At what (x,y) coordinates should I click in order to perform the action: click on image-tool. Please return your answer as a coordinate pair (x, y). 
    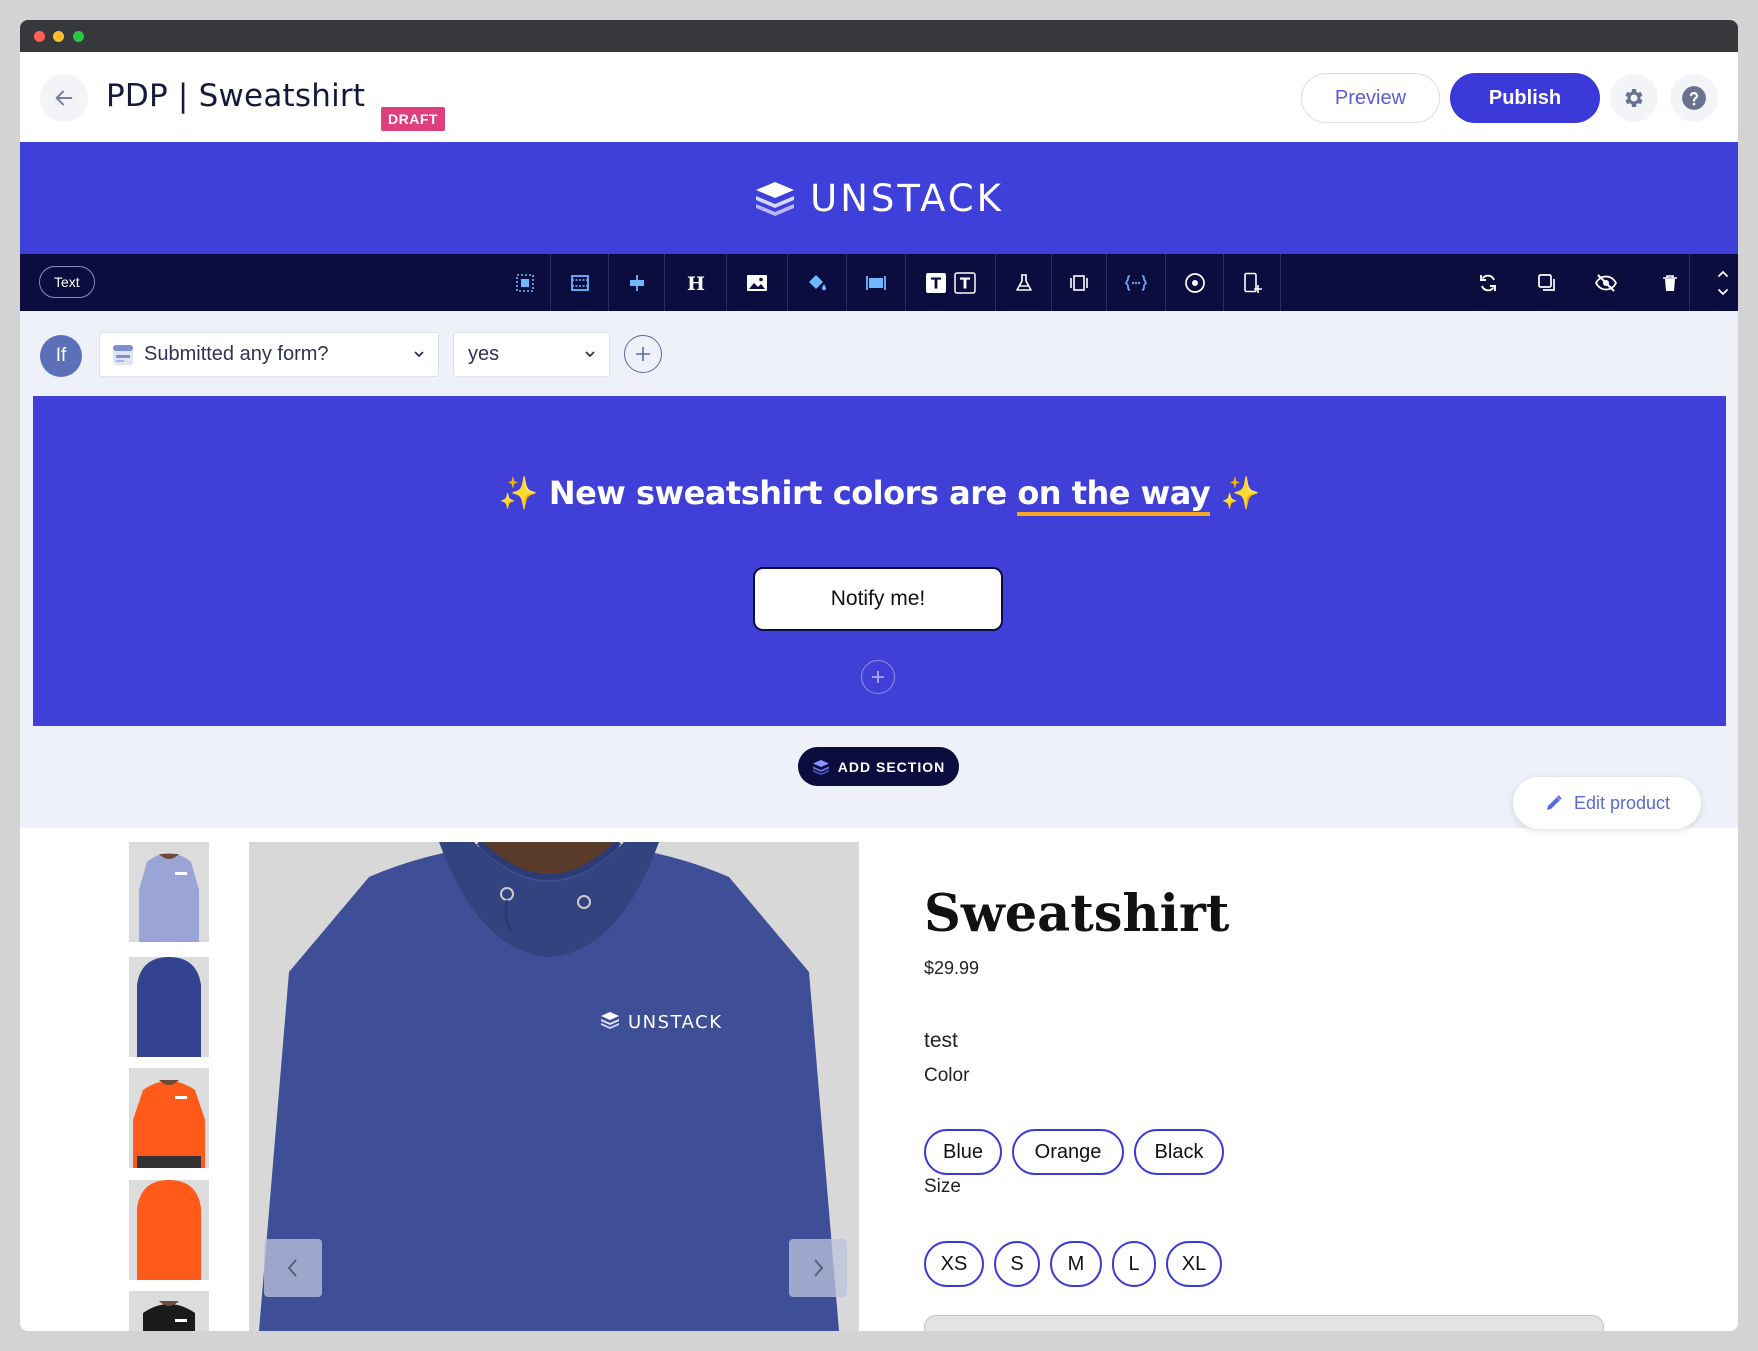
    Looking at the image, I should click on (757, 282).